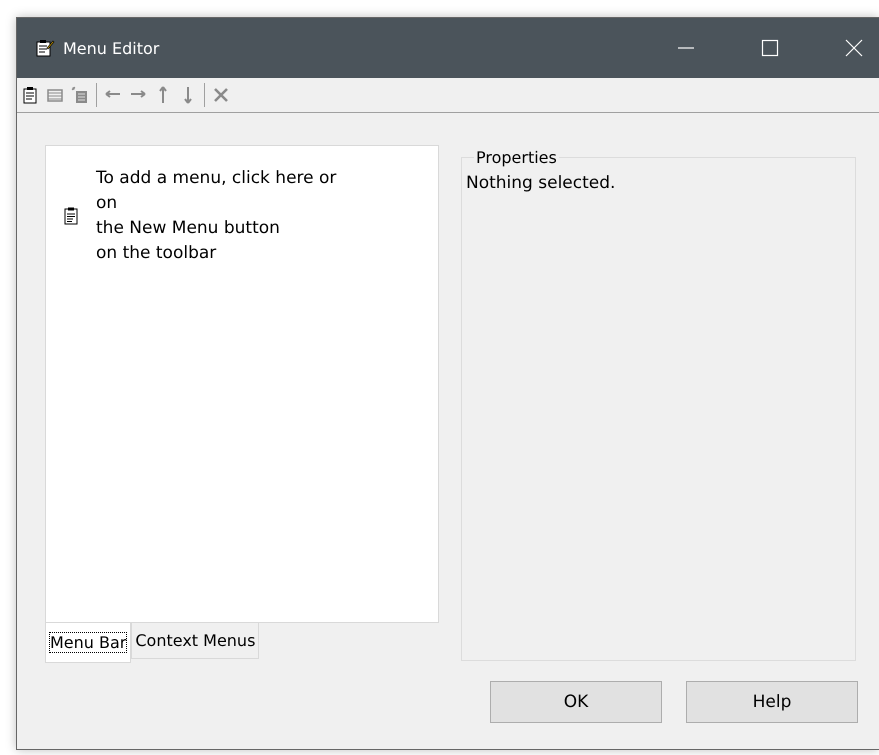 The height and width of the screenshot is (755, 879). Describe the element at coordinates (111, 48) in the screenshot. I see `window-title: Menu Editor` at that location.